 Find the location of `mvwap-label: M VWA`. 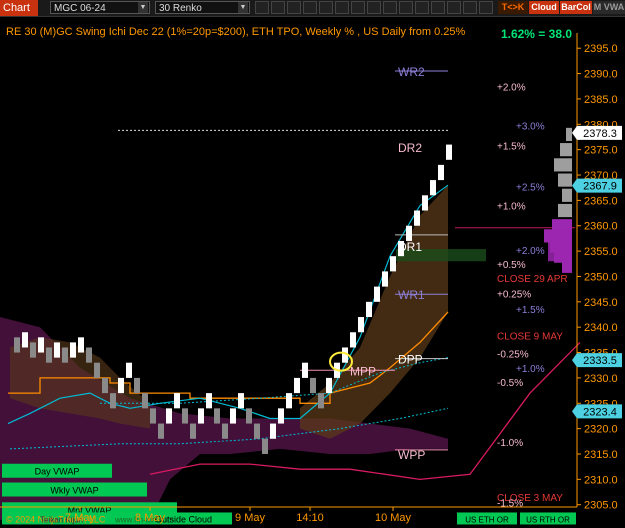

mvwap-label: M VWA is located at coordinates (609, 7).